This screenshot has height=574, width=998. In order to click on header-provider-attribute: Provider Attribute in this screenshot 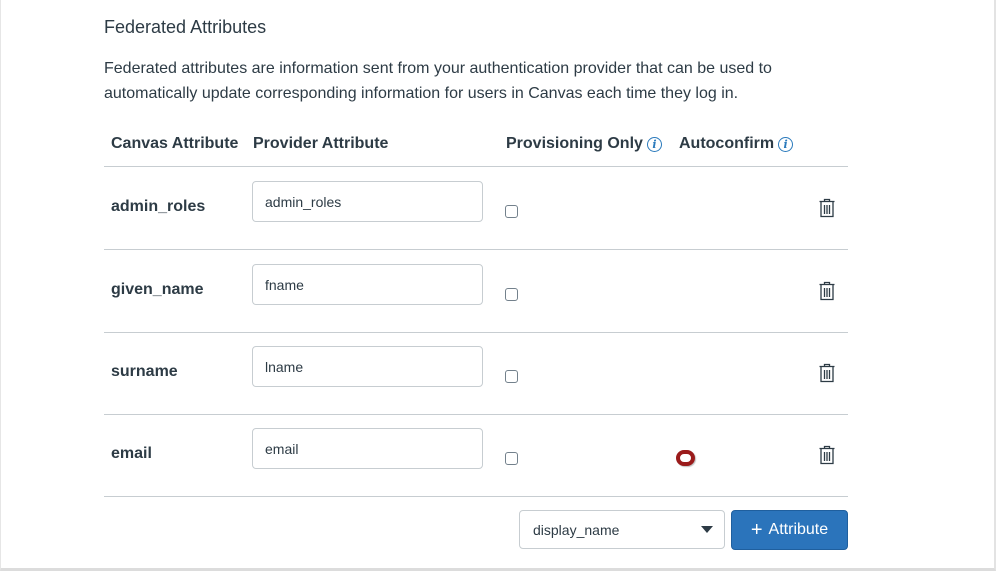, I will do `click(320, 144)`.